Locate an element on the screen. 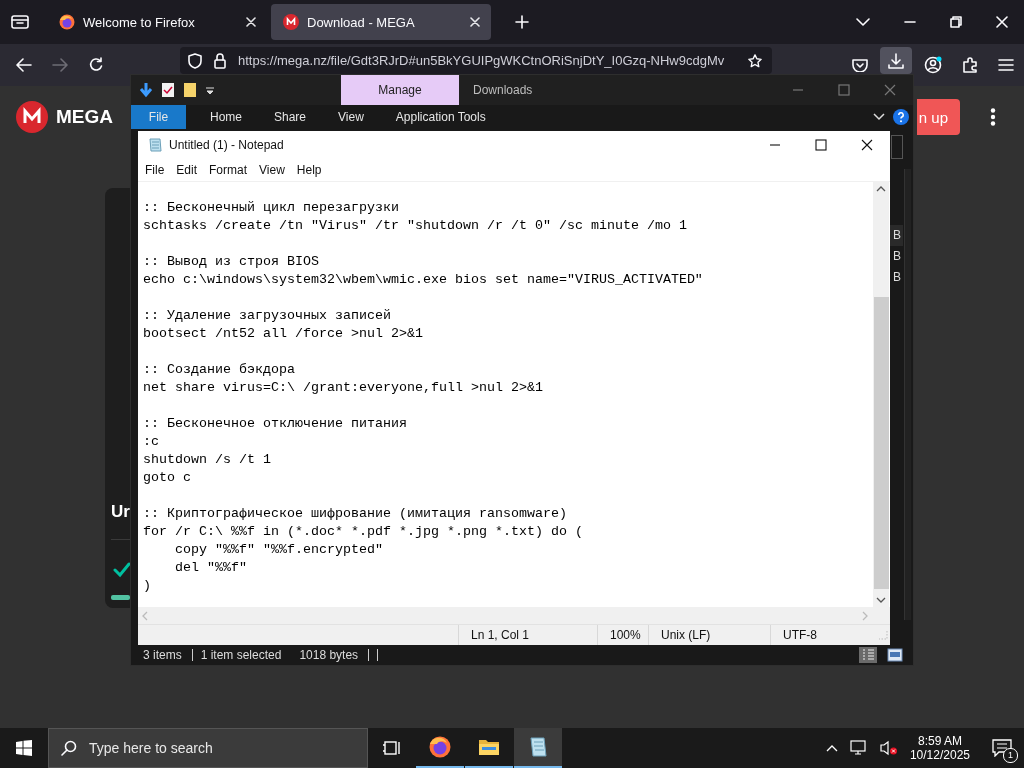 This screenshot has height=768, width=1024. status-text: 1018 bytes is located at coordinates (334, 654).